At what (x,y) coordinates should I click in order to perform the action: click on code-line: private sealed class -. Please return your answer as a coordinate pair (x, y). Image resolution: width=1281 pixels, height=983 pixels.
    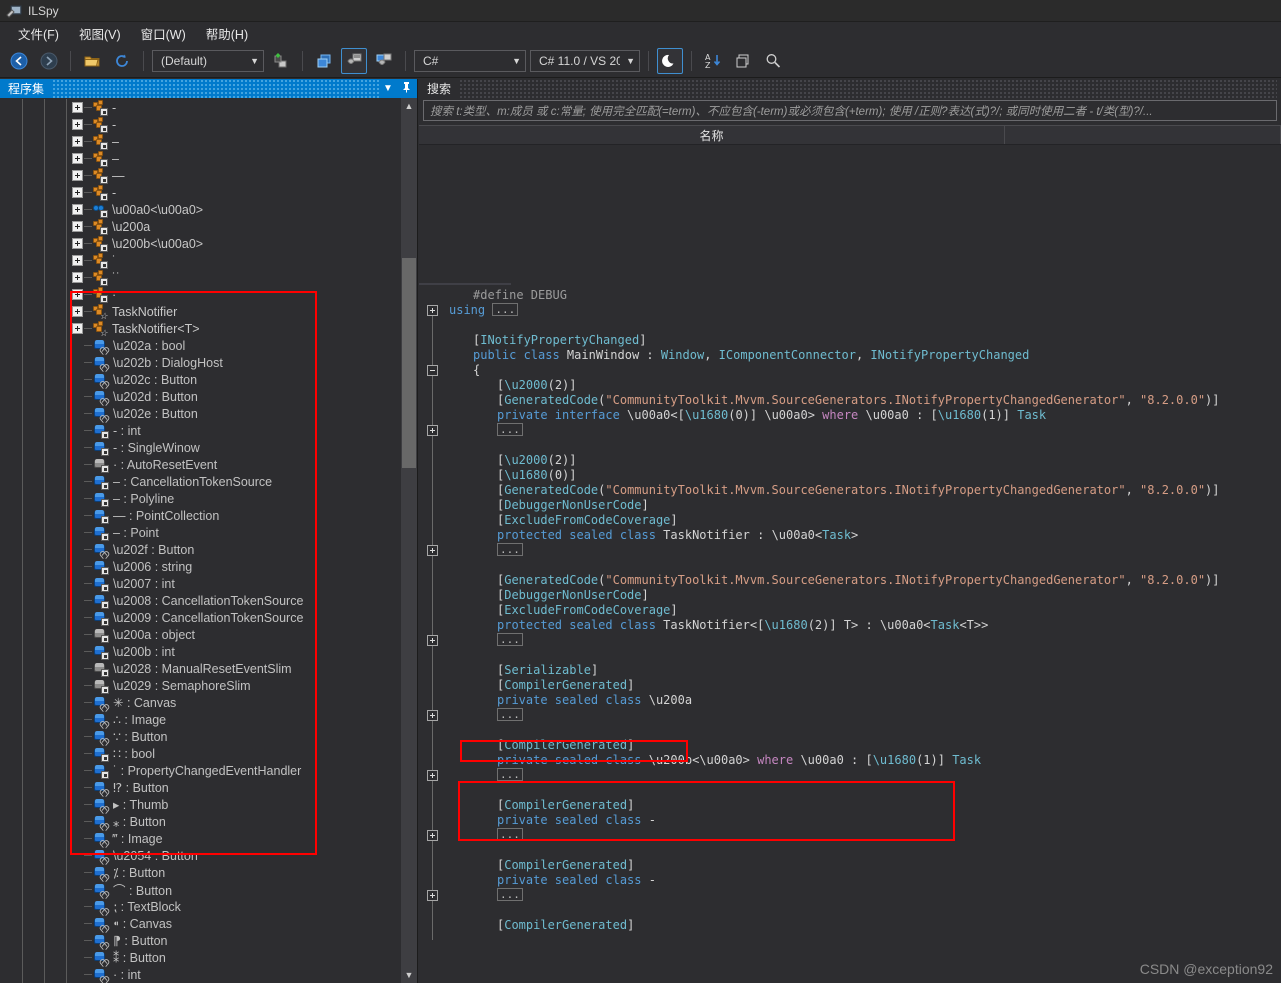
    Looking at the image, I should click on (850, 880).